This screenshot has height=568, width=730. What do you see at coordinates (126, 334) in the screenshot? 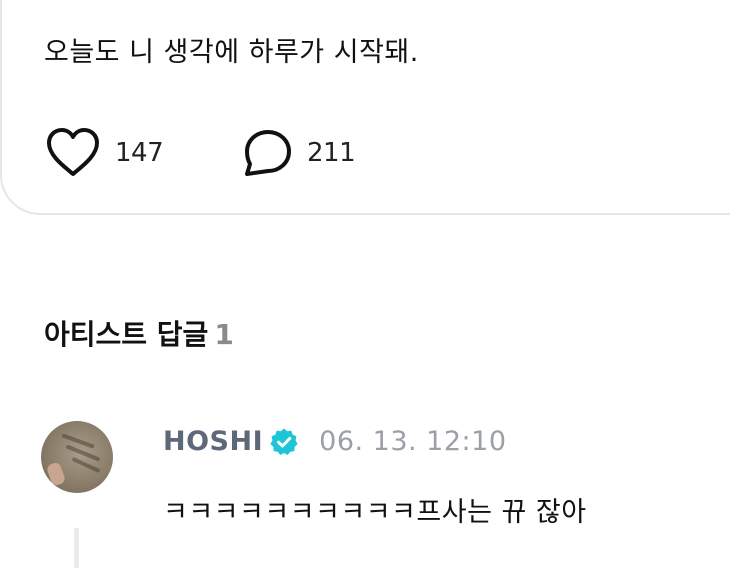
I see `artist-replies-title: 아티스트 답글` at bounding box center [126, 334].